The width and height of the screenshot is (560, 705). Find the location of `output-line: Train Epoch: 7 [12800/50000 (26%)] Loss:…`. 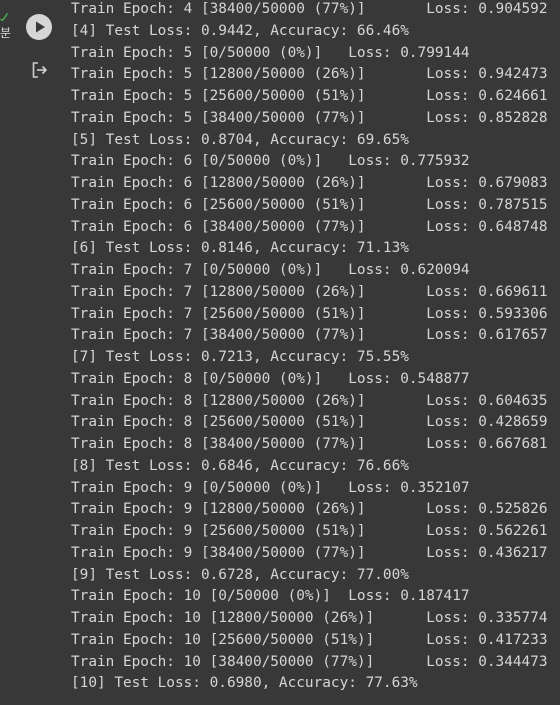

output-line: Train Epoch: 7 [12800/50000 (26%)] Loss:… is located at coordinates (309, 291).